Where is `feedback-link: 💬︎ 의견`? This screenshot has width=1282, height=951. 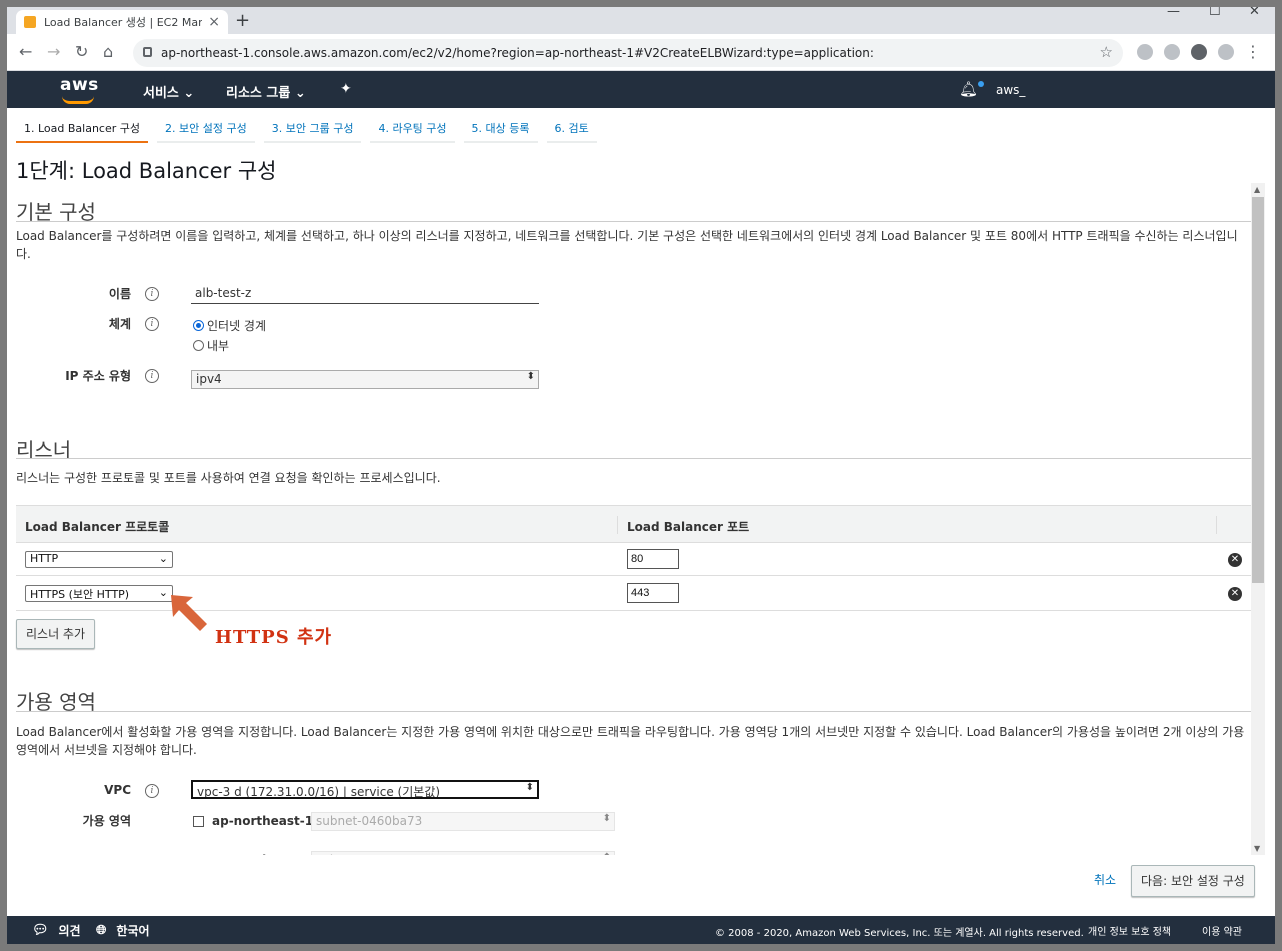 feedback-link: 💬︎ 의견 is located at coordinates (56, 930).